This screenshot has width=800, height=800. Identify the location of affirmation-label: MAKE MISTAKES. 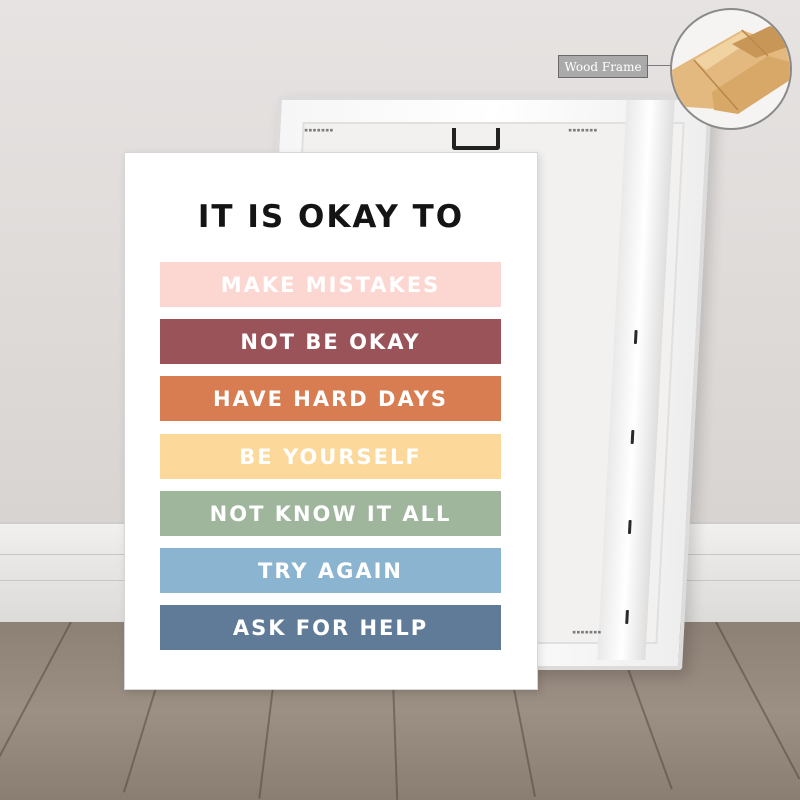
(330, 284).